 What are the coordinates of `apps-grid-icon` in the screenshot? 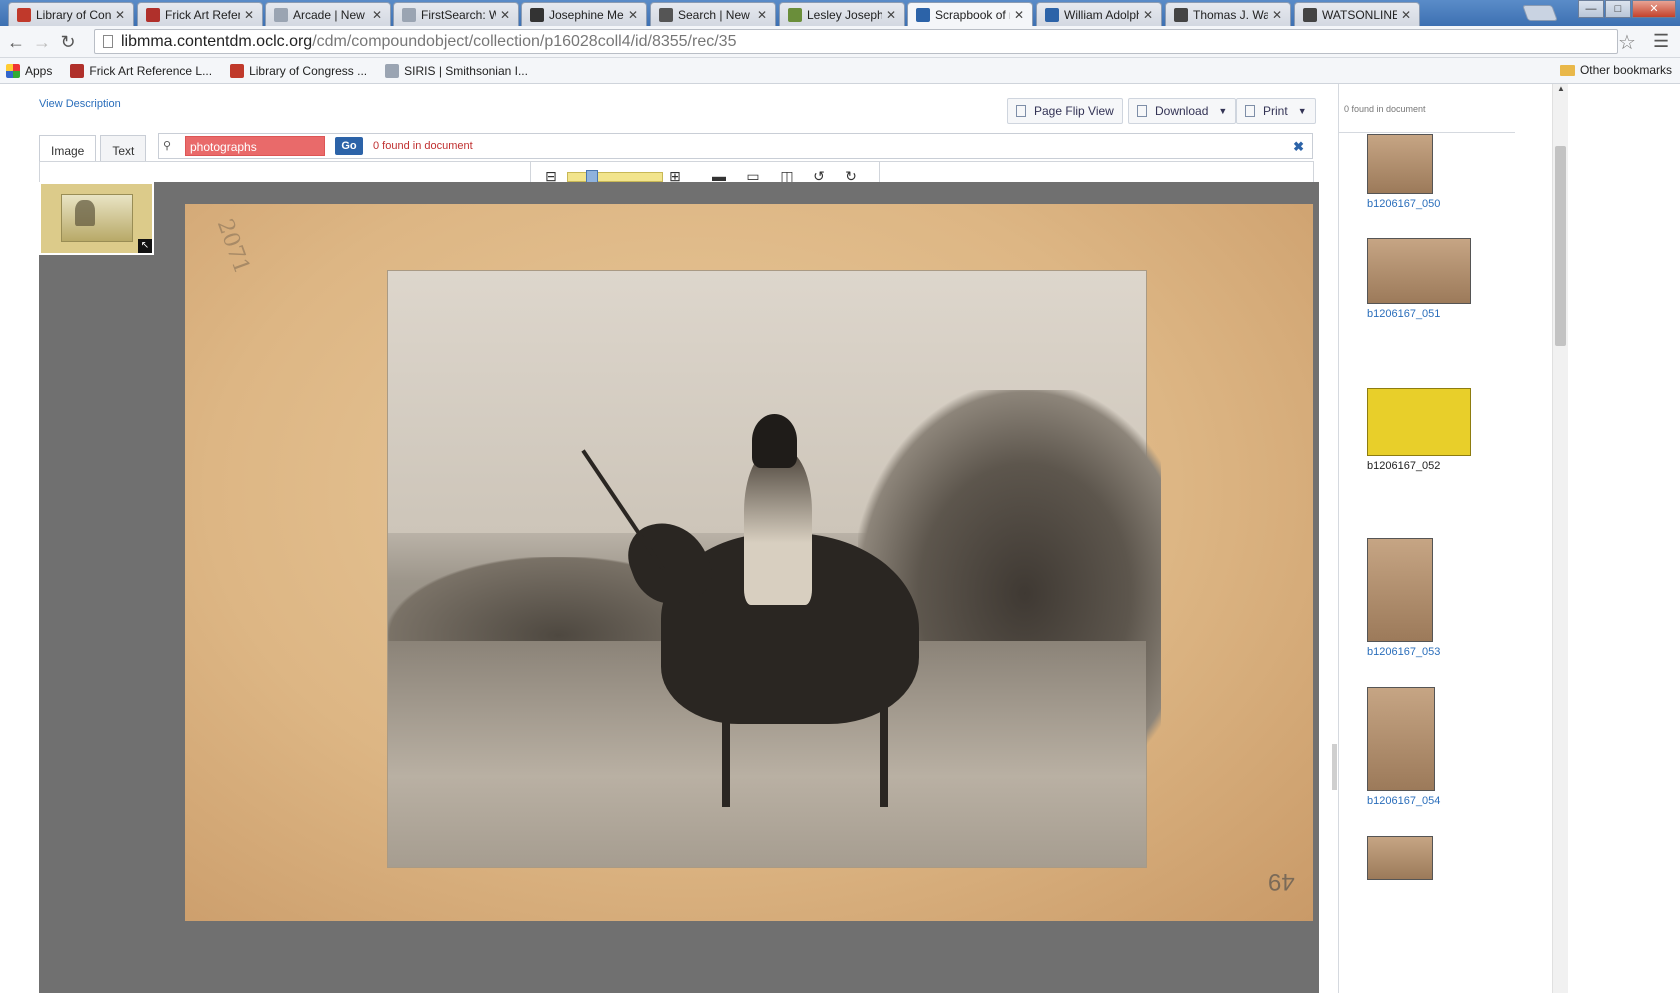 It's located at (13, 70).